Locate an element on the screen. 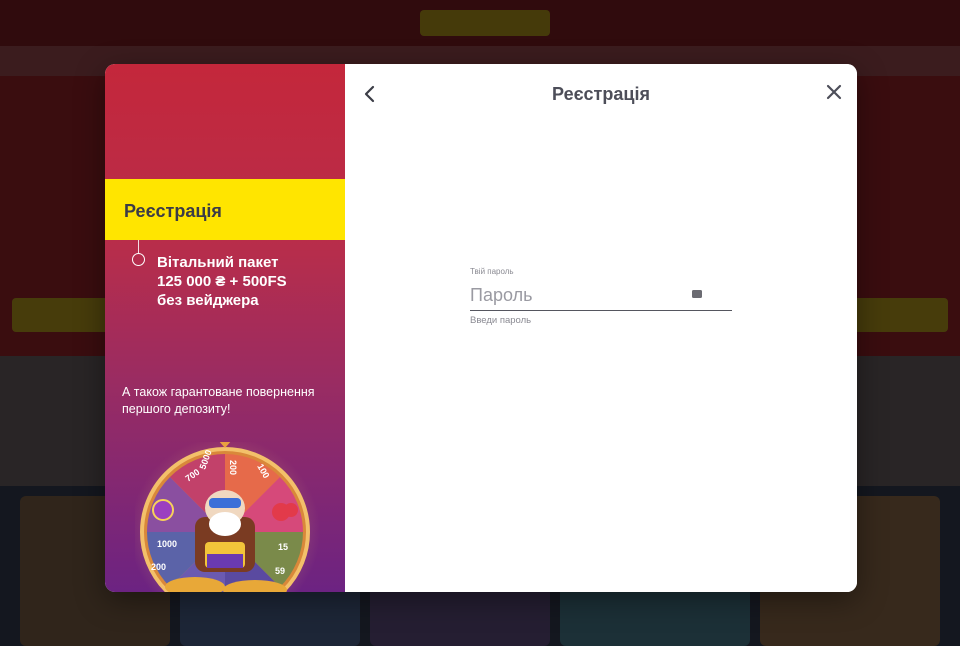 The height and width of the screenshot is (646, 960). password-input-row is located at coordinates (601, 295).